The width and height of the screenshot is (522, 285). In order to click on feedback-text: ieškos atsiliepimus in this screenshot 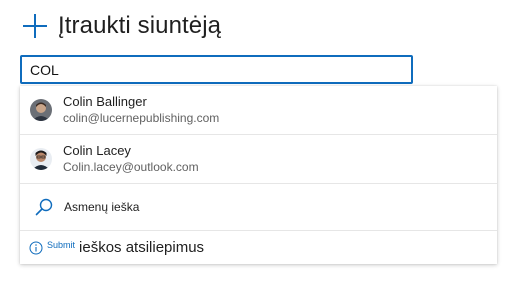, I will do `click(142, 247)`.